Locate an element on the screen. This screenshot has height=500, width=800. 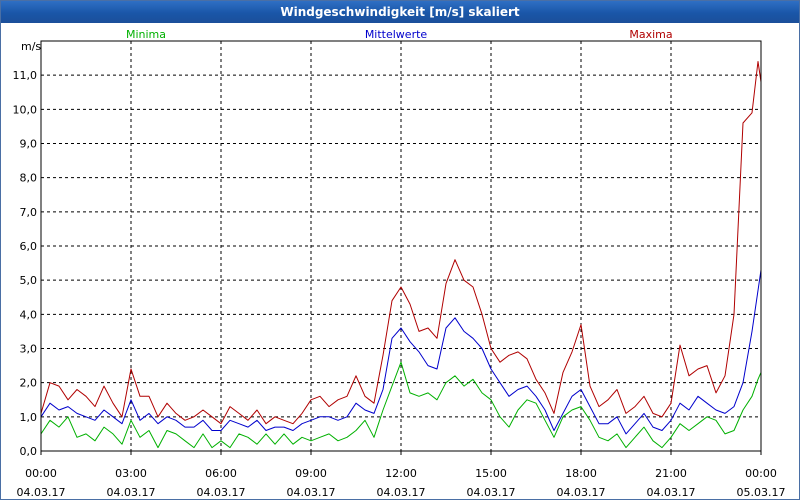
y-tick-label: 6,0 is located at coordinates (29, 246).